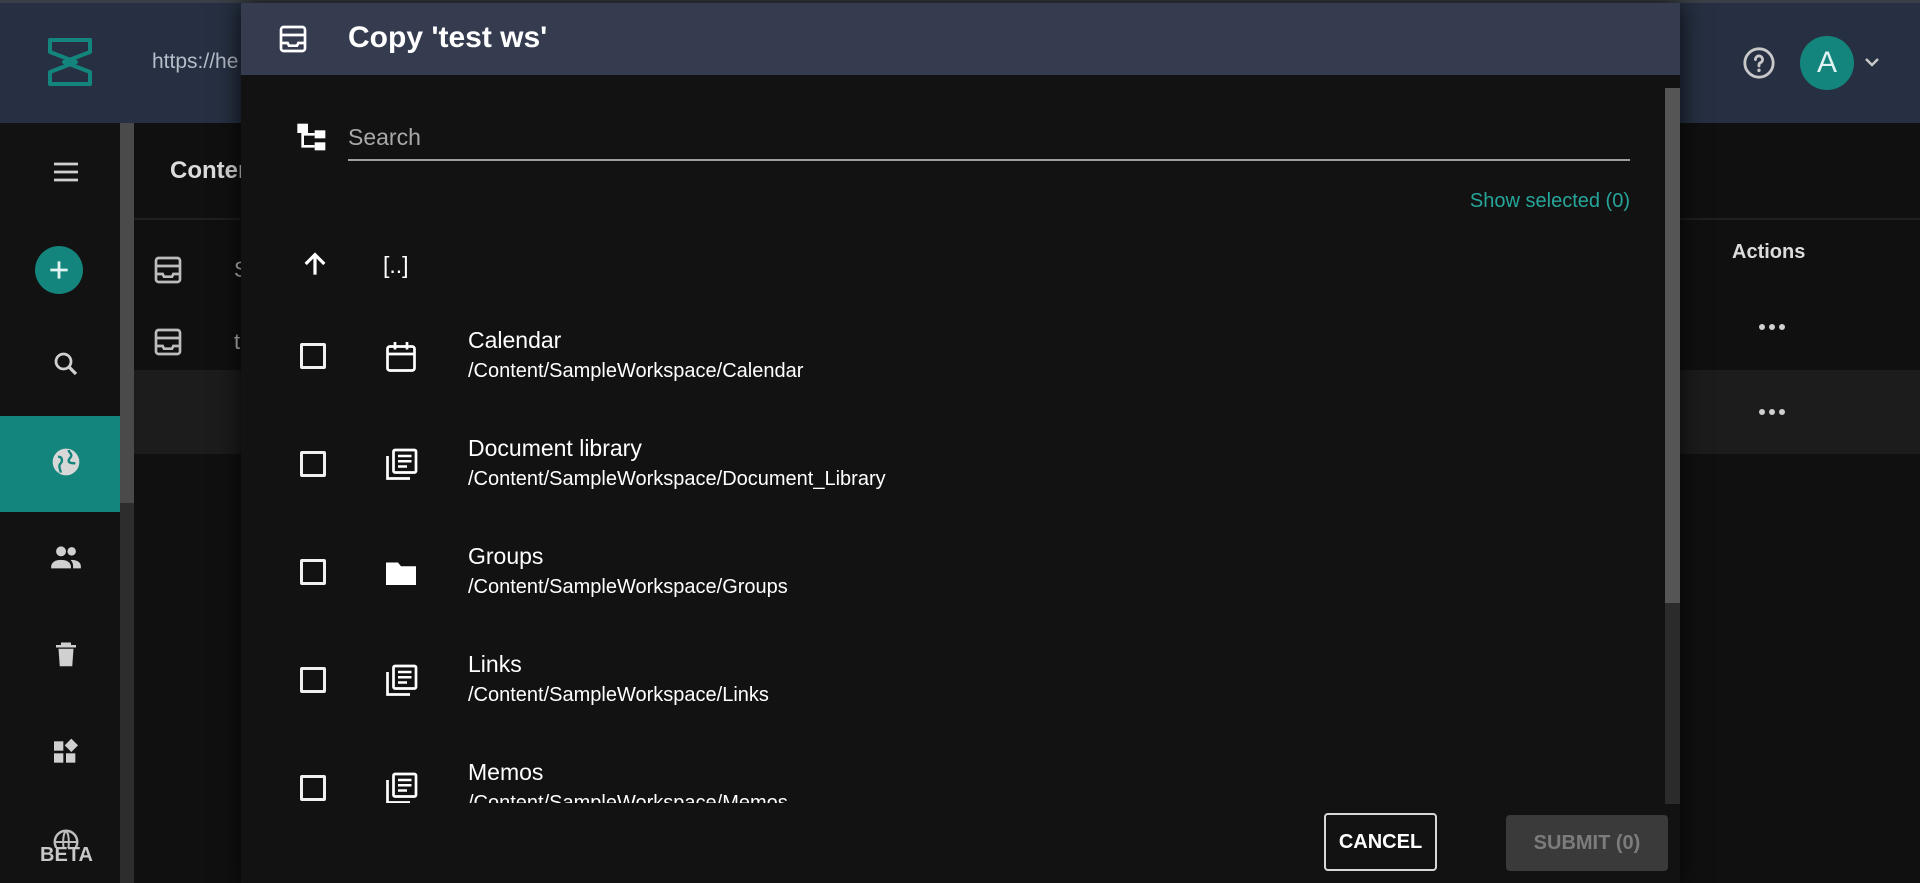 The width and height of the screenshot is (1920, 883). Describe the element at coordinates (951, 769) in the screenshot. I see `list-item: Memos /Content/SampleWorkspace/Memos` at that location.